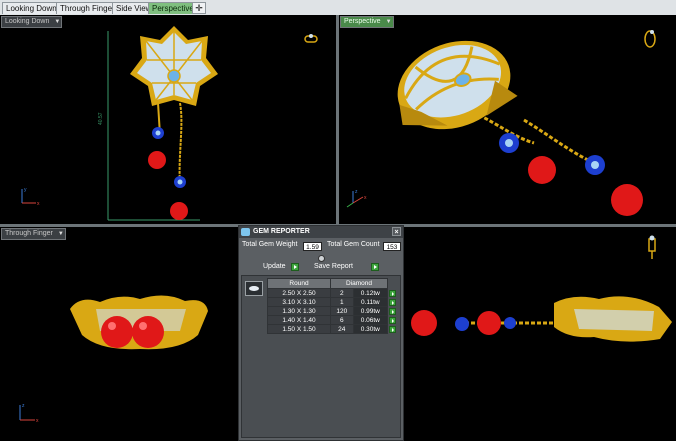  I want to click on gem-count: 24, so click(342, 329).